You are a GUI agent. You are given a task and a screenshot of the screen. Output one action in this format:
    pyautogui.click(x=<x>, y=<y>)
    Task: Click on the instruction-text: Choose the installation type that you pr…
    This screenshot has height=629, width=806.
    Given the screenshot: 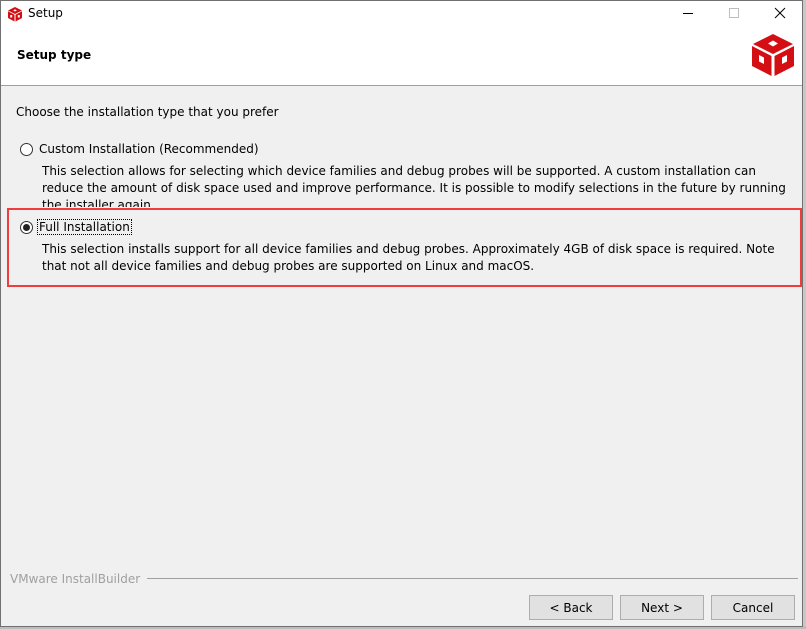 What is the action you would take?
    pyautogui.click(x=147, y=112)
    